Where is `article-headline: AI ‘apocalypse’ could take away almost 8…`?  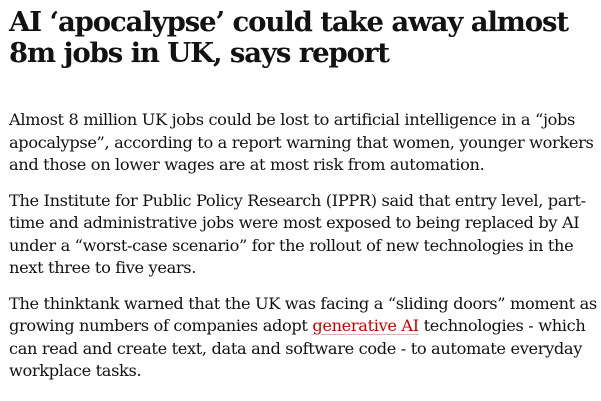
article-headline: AI ‘apocalypse’ could take away almost 8… is located at coordinates (289, 37).